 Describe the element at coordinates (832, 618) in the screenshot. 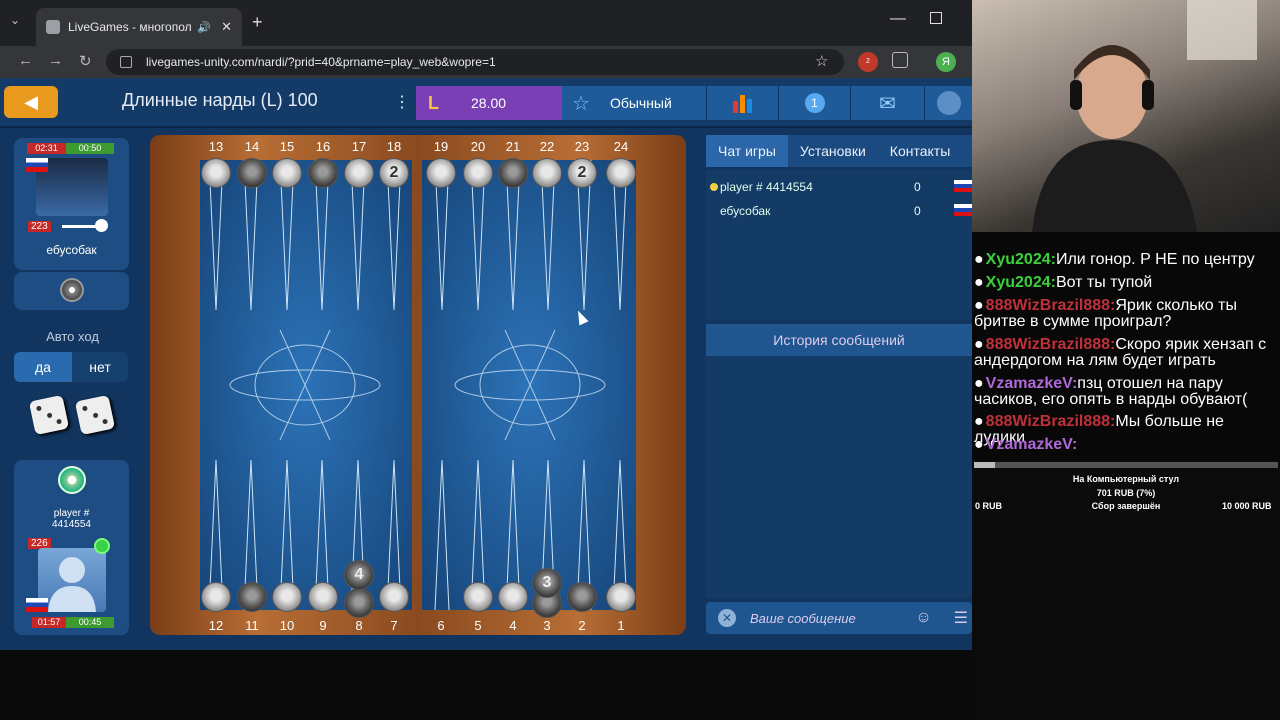

I see `message-input: Ваше сообщение` at that location.